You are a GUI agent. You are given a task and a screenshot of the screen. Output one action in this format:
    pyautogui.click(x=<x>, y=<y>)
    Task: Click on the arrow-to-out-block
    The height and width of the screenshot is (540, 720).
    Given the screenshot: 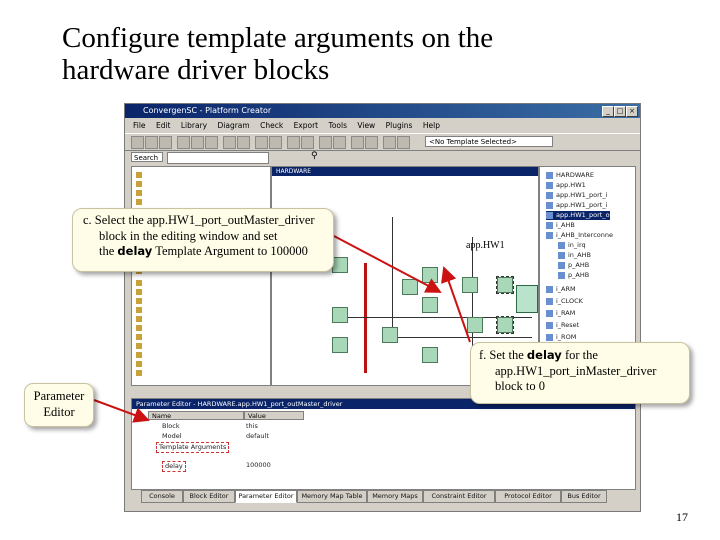 What is the action you would take?
    pyautogui.click(x=387, y=264)
    